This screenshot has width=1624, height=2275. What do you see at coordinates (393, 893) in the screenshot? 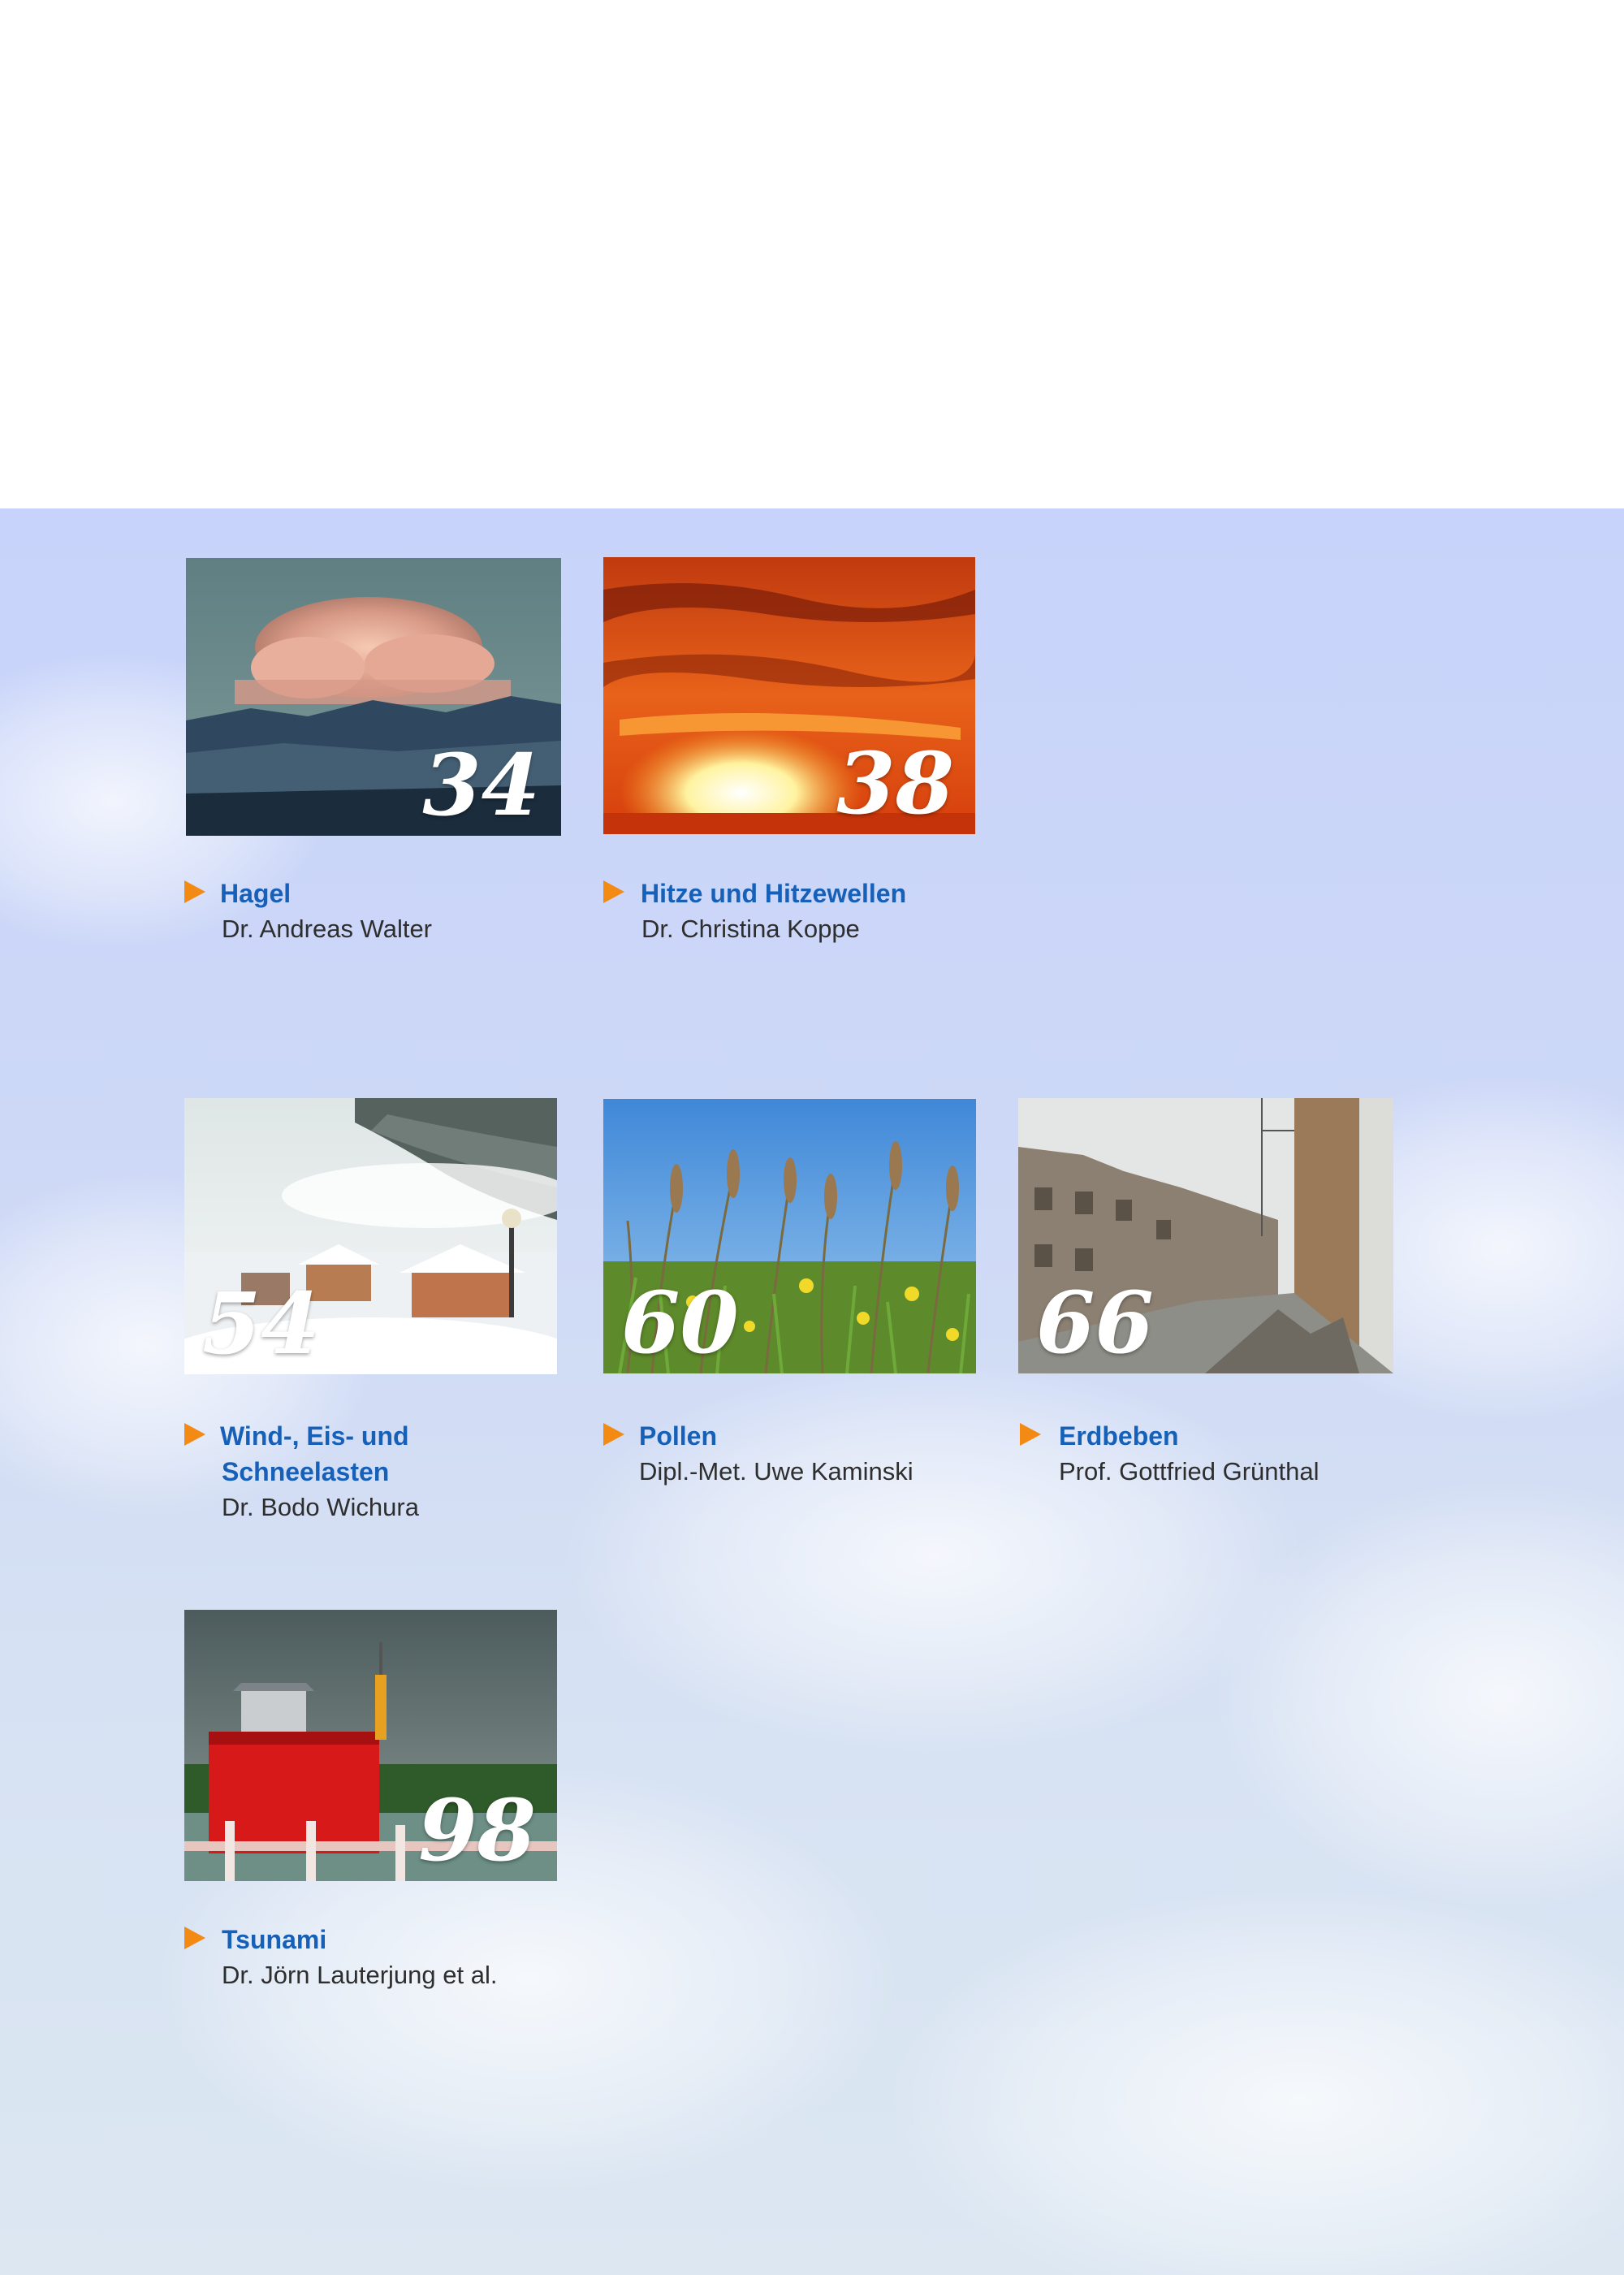
I see `entry-title: Hagel` at bounding box center [393, 893].